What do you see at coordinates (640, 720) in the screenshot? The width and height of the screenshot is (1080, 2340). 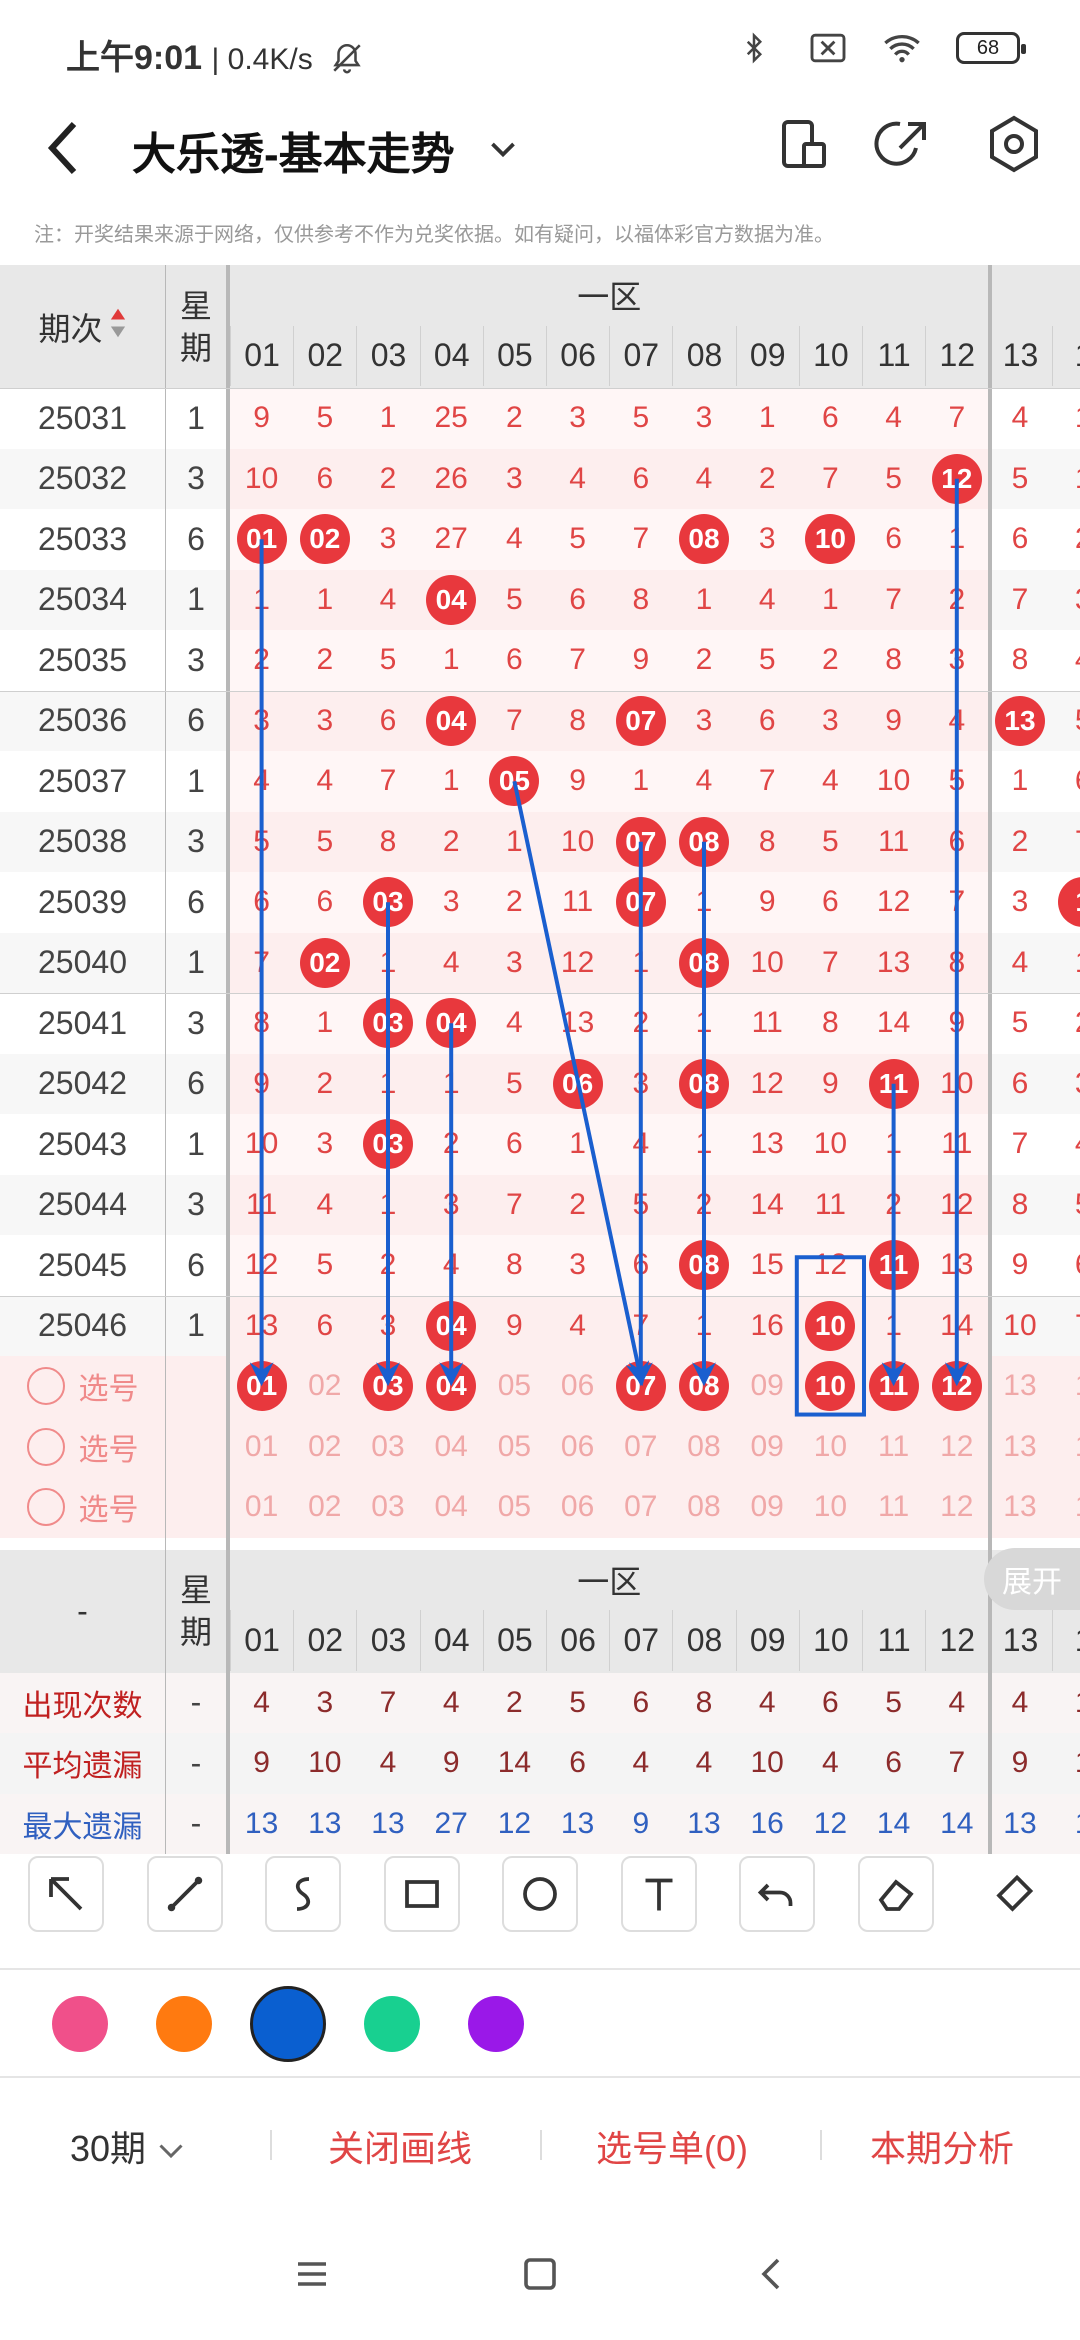 I see `drawn-number-ball: 07` at bounding box center [640, 720].